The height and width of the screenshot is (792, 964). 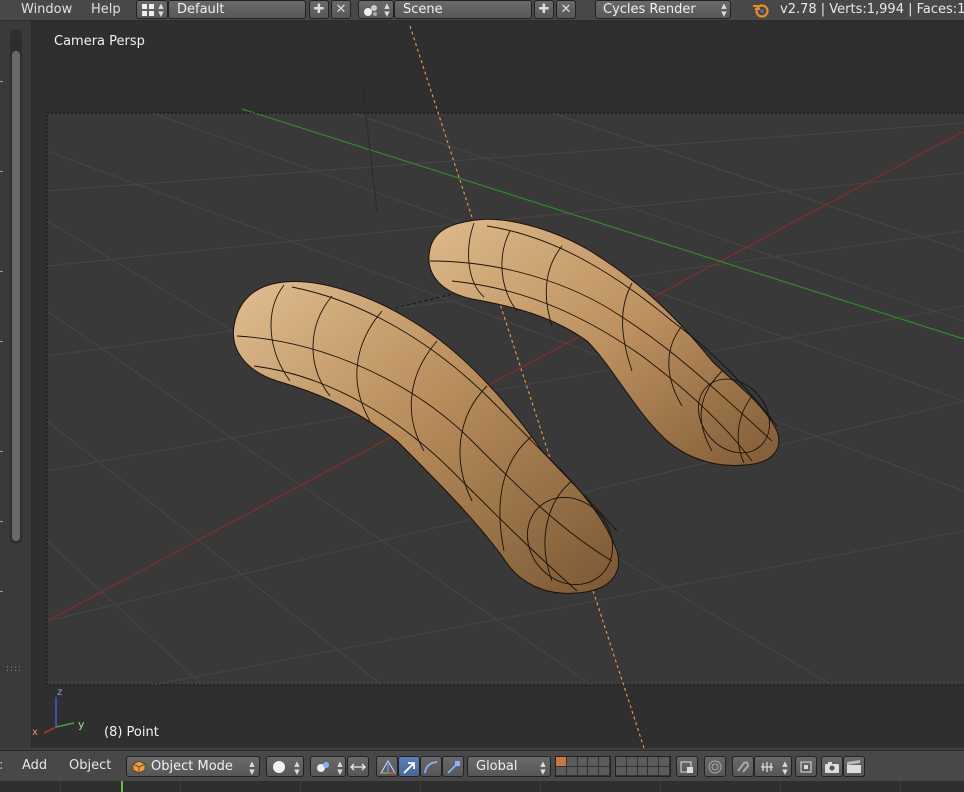 What do you see at coordinates (872, 9) in the screenshot?
I see `scene-stats: v2.78 | Verts:1,994 | Faces:1,9` at bounding box center [872, 9].